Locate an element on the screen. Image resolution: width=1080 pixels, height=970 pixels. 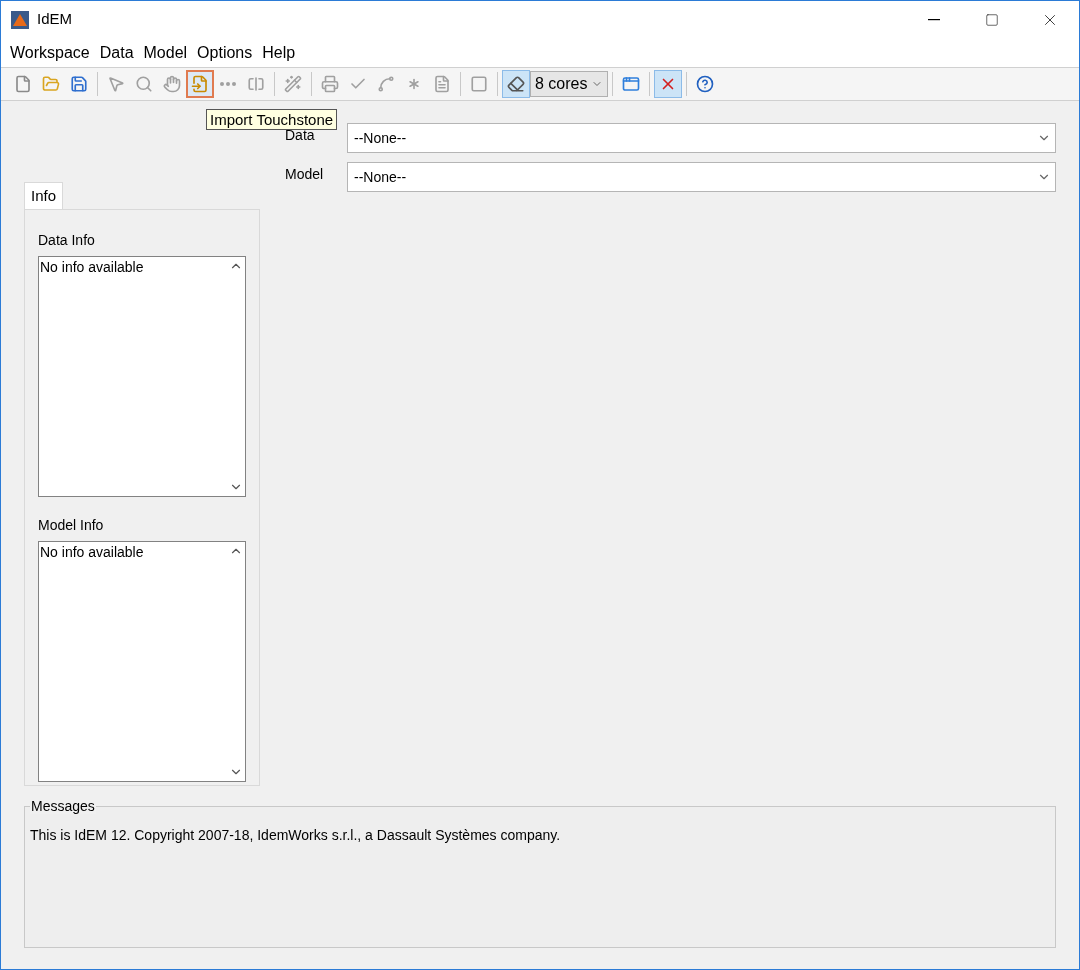
eraser-icon is located at coordinates (516, 84).